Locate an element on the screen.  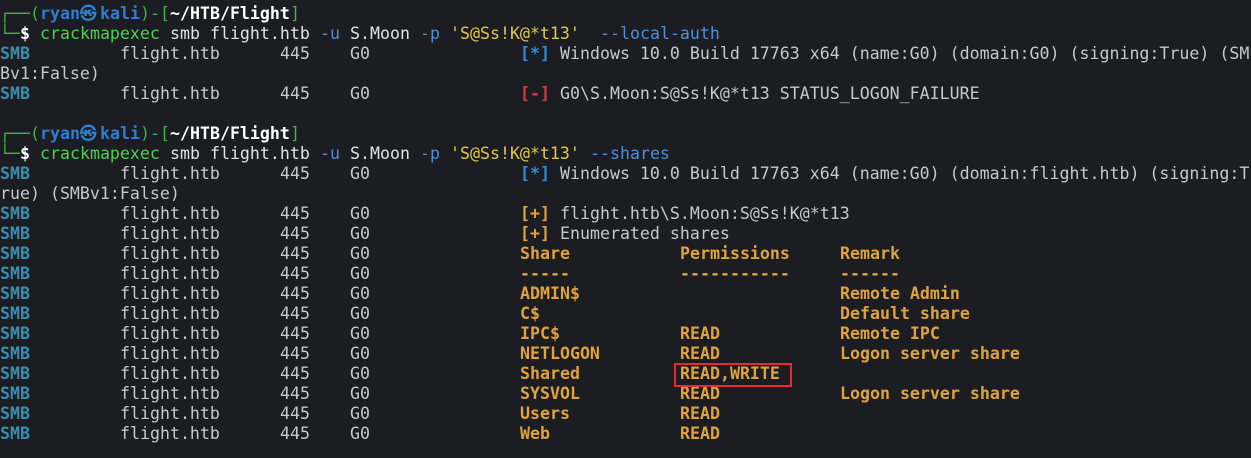
share-row: SMB flight.htb 445 G0 IPC$ READ Remote IPC is located at coordinates (625, 334).